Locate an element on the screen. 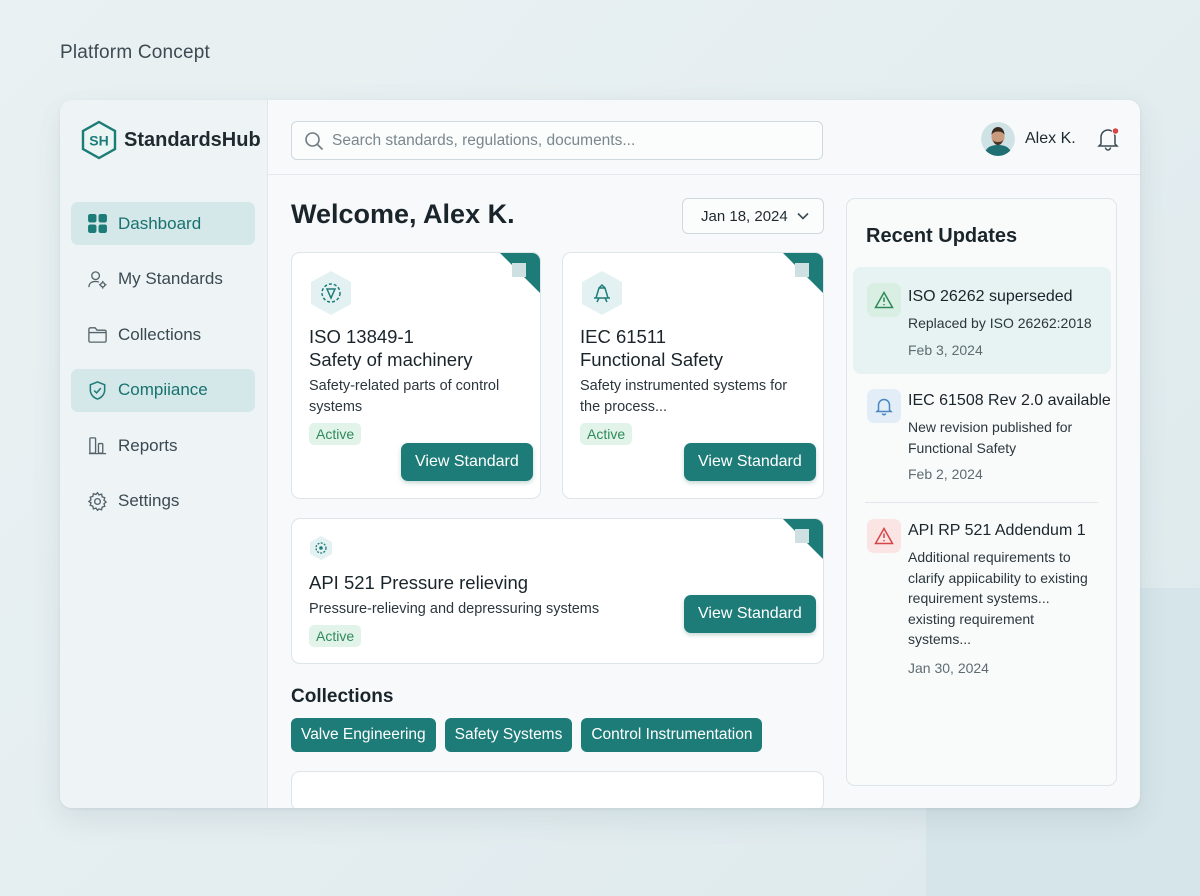 Image resolution: width=1200 pixels, height=896 pixels. hardhat-icon is located at coordinates (602, 293).